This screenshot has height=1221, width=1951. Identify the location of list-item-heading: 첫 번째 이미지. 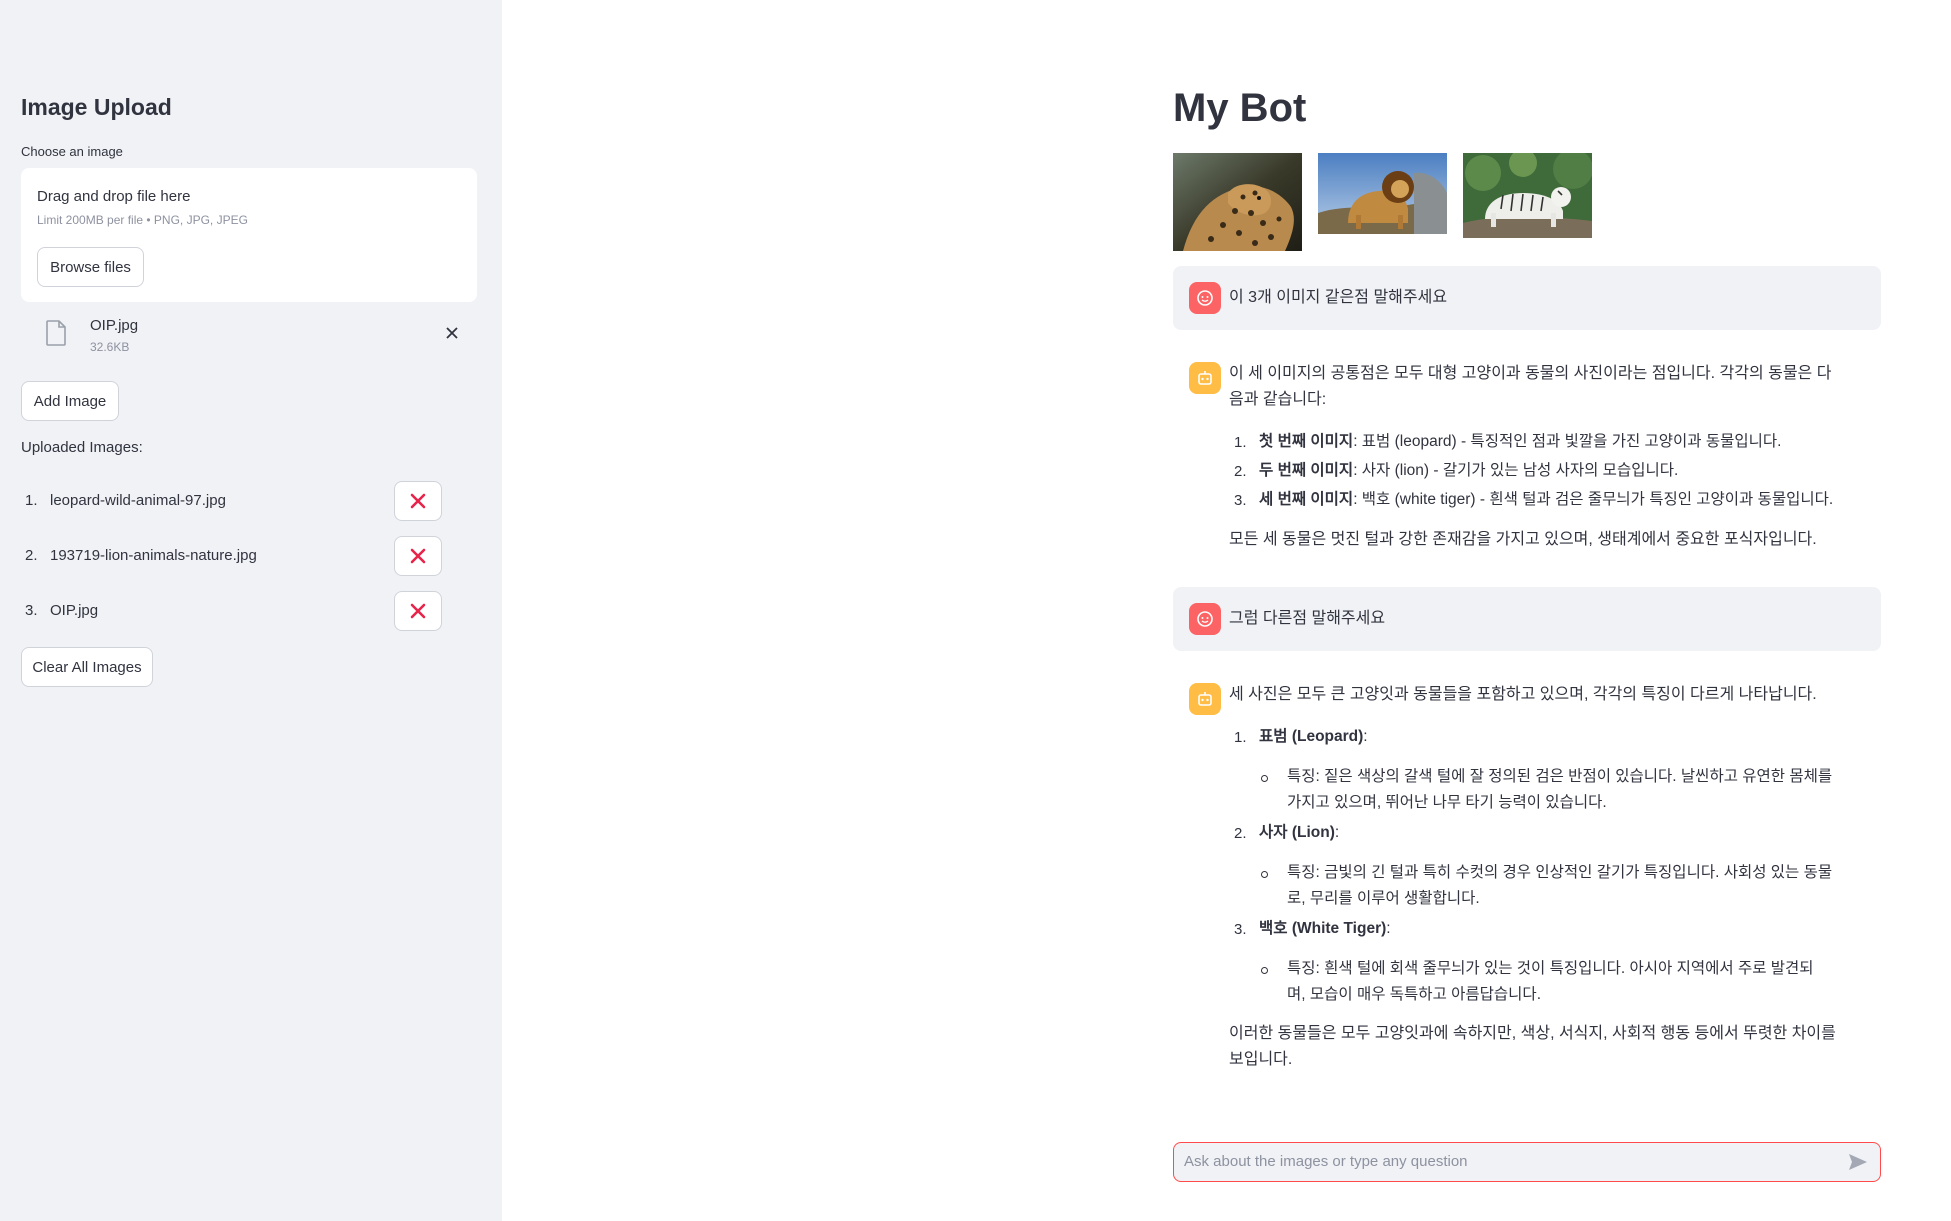
(1306, 441).